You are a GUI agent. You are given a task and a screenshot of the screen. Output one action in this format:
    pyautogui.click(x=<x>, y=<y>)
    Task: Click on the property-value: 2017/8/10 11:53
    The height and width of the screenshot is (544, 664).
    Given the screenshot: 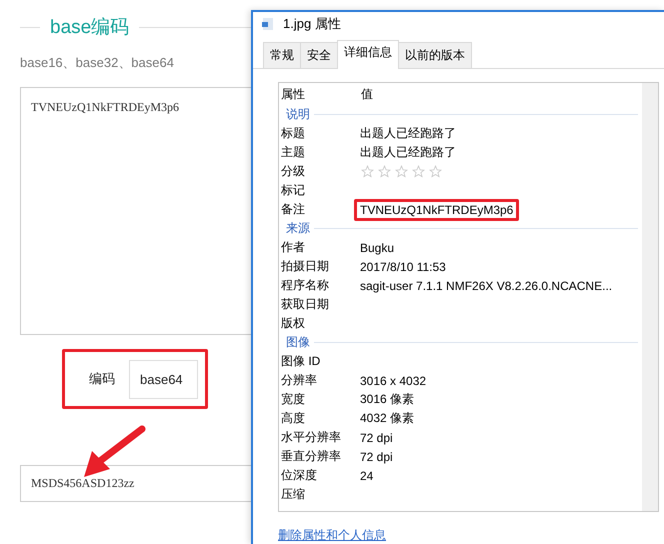 What is the action you would take?
    pyautogui.click(x=403, y=266)
    